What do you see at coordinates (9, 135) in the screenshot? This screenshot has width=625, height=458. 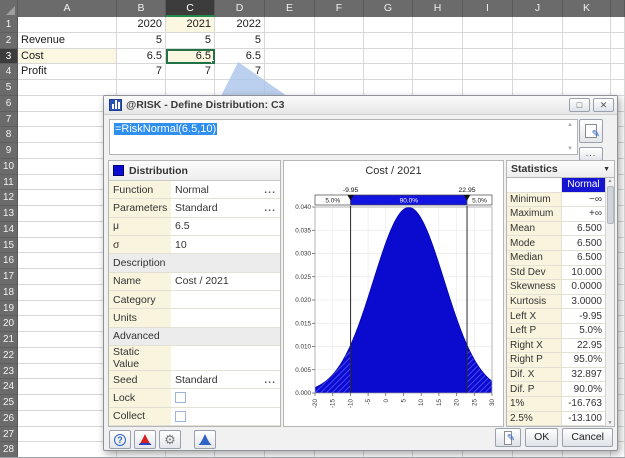 I see `row-header-8: 8` at bounding box center [9, 135].